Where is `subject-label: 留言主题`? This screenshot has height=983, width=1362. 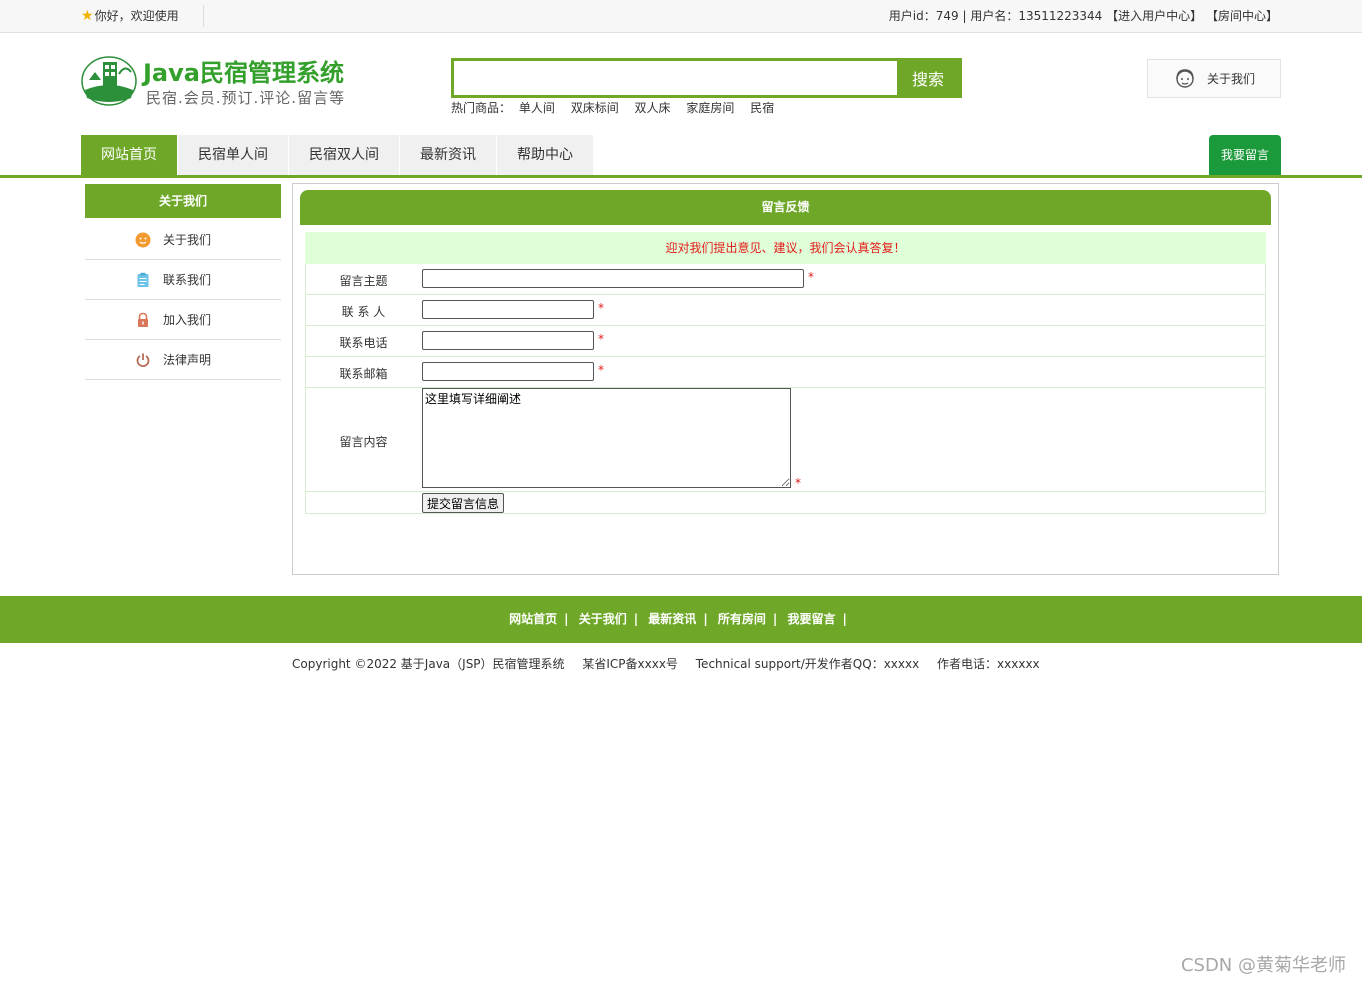
subject-label: 留言主题 is located at coordinates (363, 281).